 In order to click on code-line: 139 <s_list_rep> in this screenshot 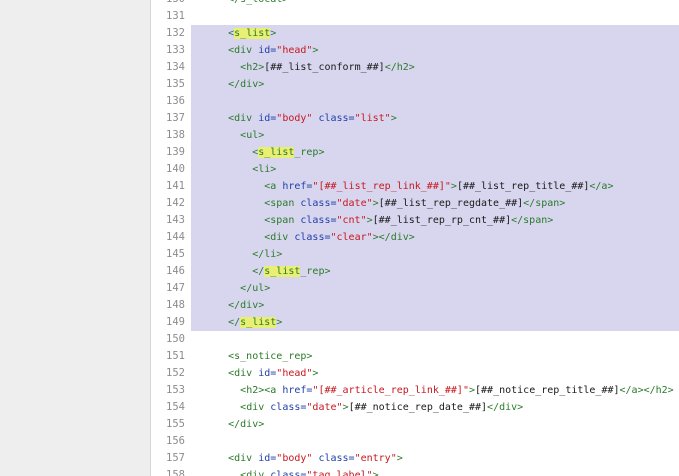, I will do `click(339, 152)`.